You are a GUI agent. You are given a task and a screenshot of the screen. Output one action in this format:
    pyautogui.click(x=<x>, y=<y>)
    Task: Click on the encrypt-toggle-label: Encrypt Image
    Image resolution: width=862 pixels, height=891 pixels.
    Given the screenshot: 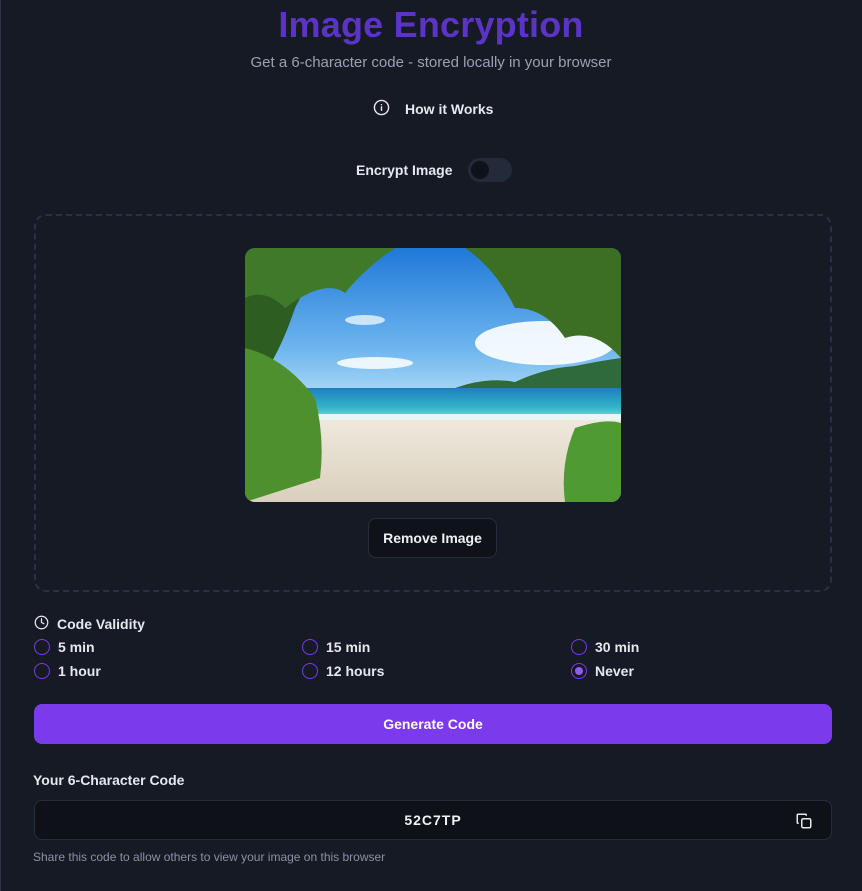 What is the action you would take?
    pyautogui.click(x=404, y=170)
    